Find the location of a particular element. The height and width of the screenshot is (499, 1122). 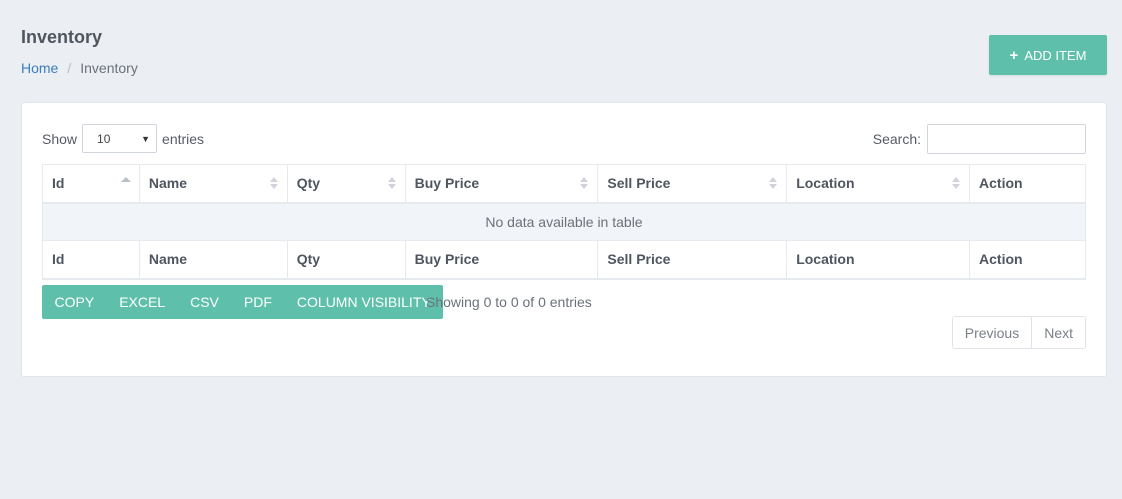

column-footer-sell-price: Sell Price is located at coordinates (692, 260).